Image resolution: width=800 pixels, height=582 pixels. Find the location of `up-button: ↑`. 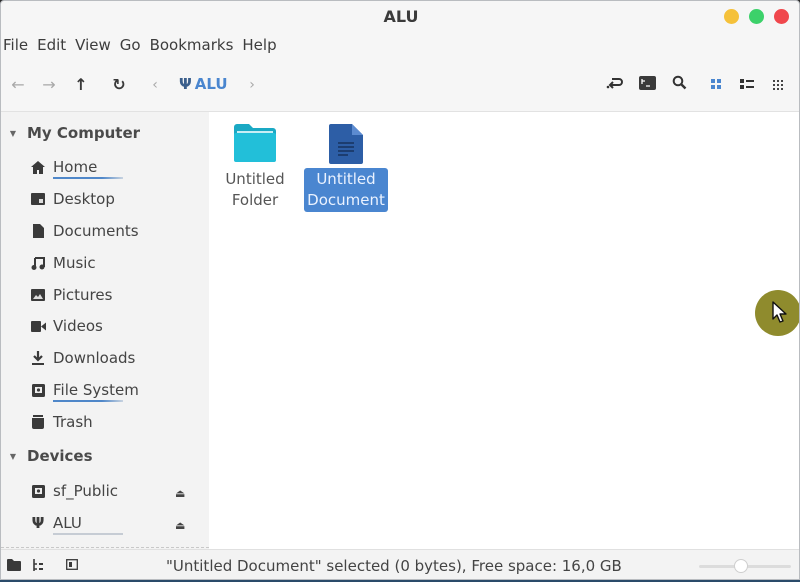

up-button: ↑ is located at coordinates (81, 85).